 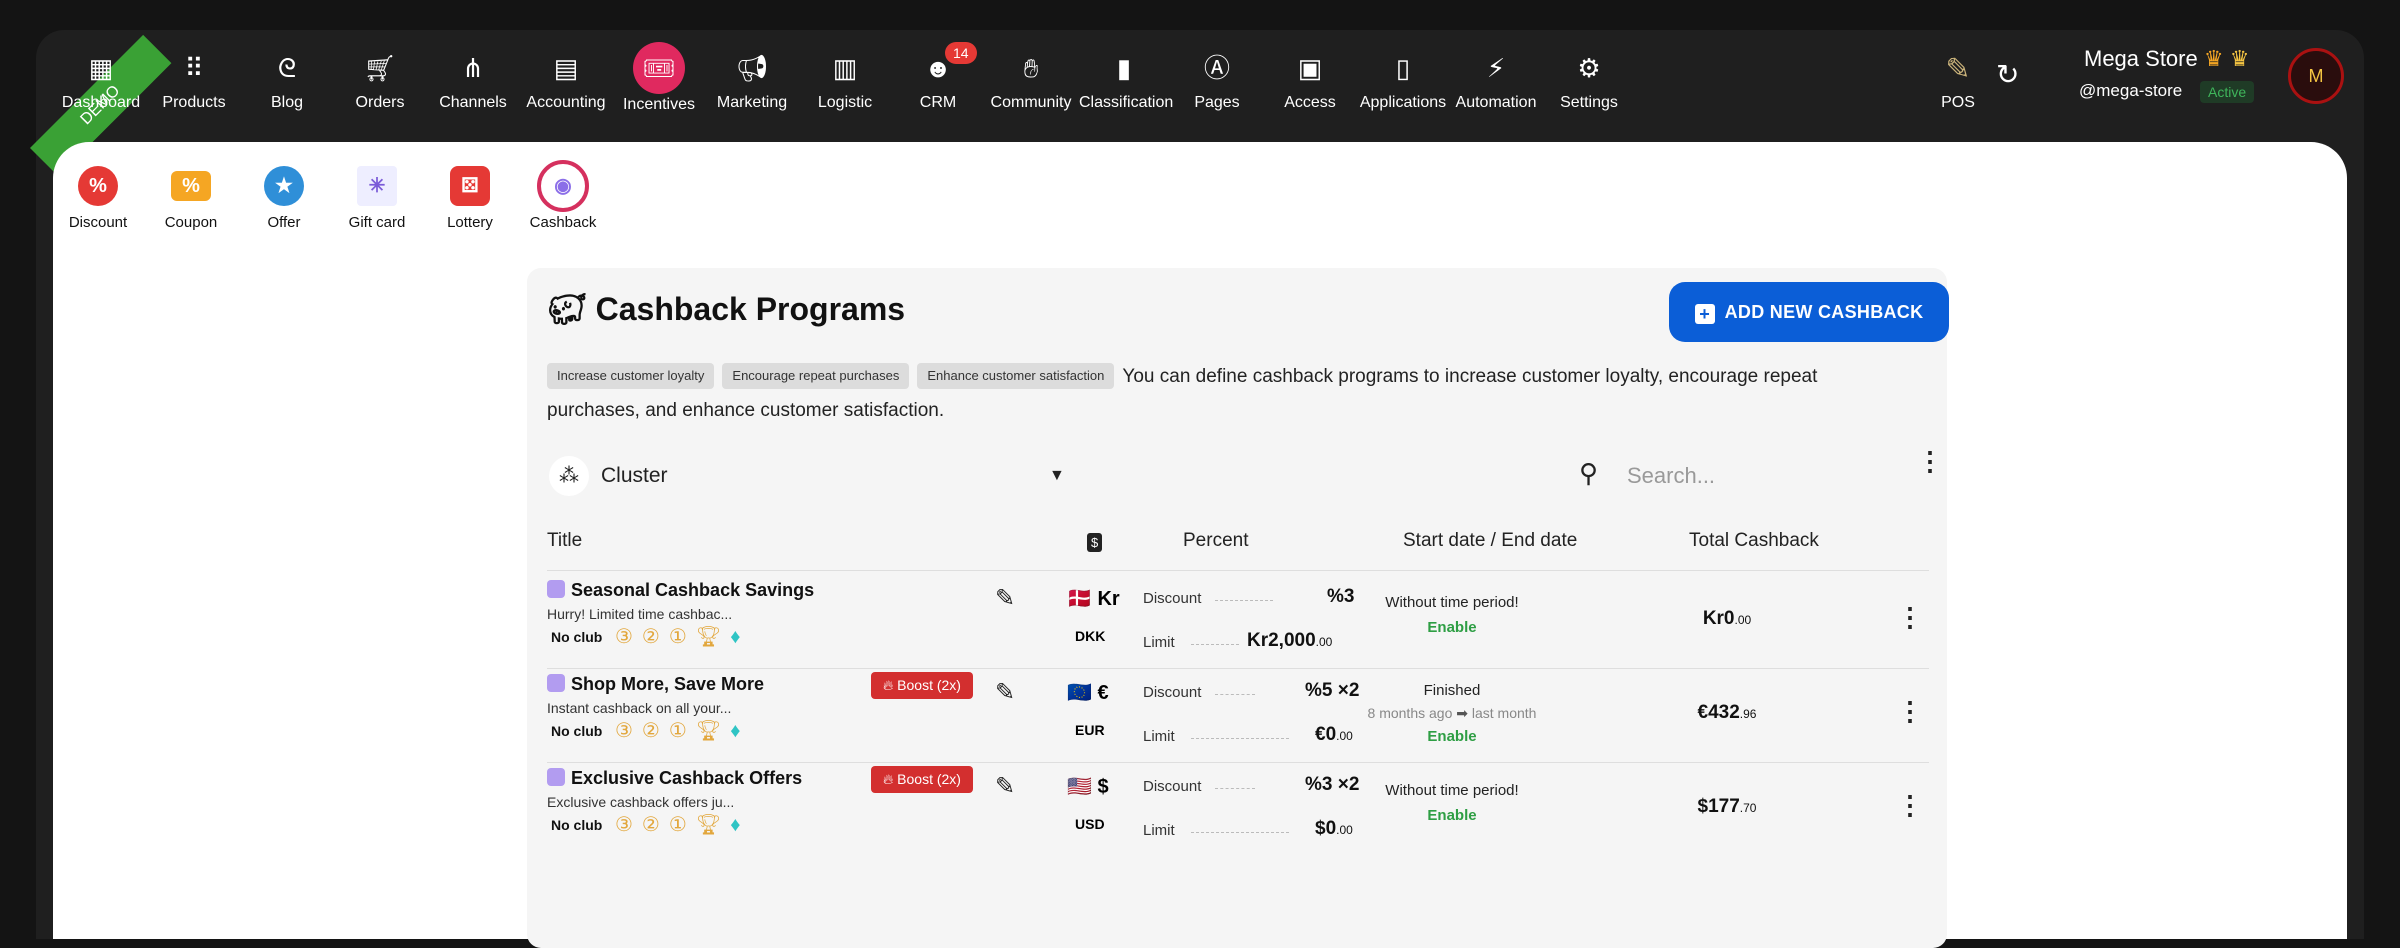 I want to click on blog-icon: ᘓ, so click(x=287, y=68).